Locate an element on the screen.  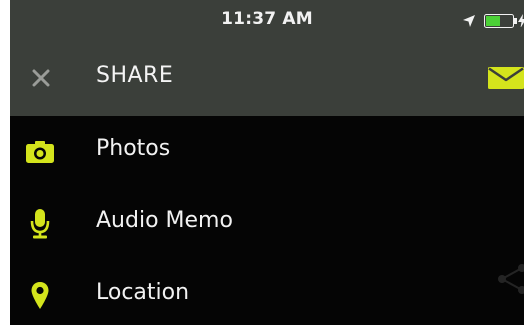
status-bar: 11:37 AM is located at coordinates (267, 22).